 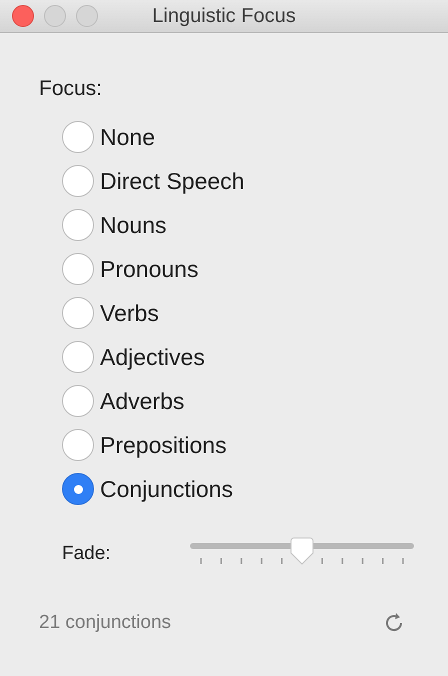 I want to click on radio-label: Conjunctions, so click(x=166, y=489).